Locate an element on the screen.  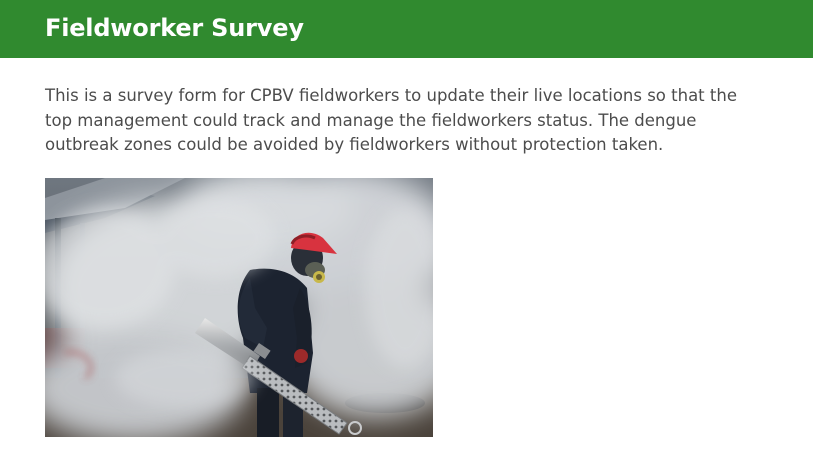
survey-header: Fieldworker Survey is located at coordinates (406, 29).